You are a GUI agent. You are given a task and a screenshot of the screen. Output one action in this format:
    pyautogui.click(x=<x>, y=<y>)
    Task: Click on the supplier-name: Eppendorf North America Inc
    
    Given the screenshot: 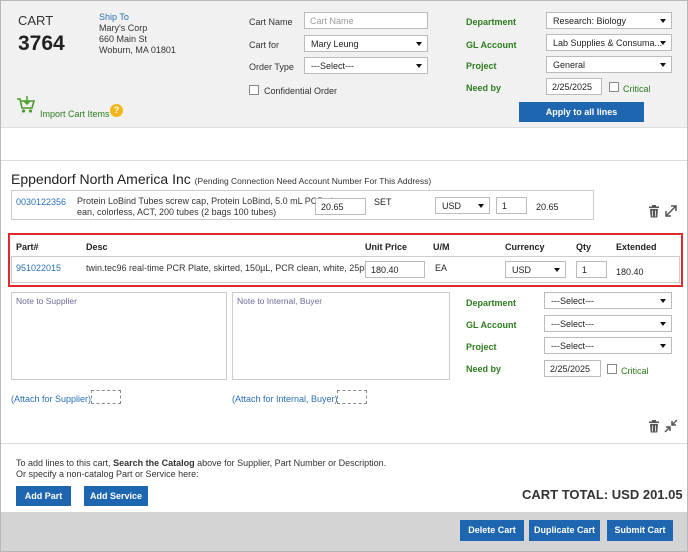 What is the action you would take?
    pyautogui.click(x=101, y=179)
    